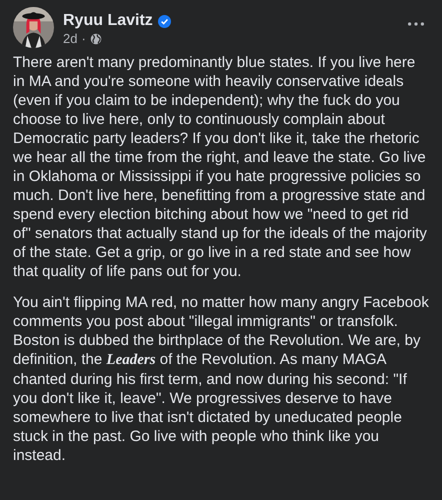 The width and height of the screenshot is (442, 500). I want to click on globe-icon, so click(96, 38).